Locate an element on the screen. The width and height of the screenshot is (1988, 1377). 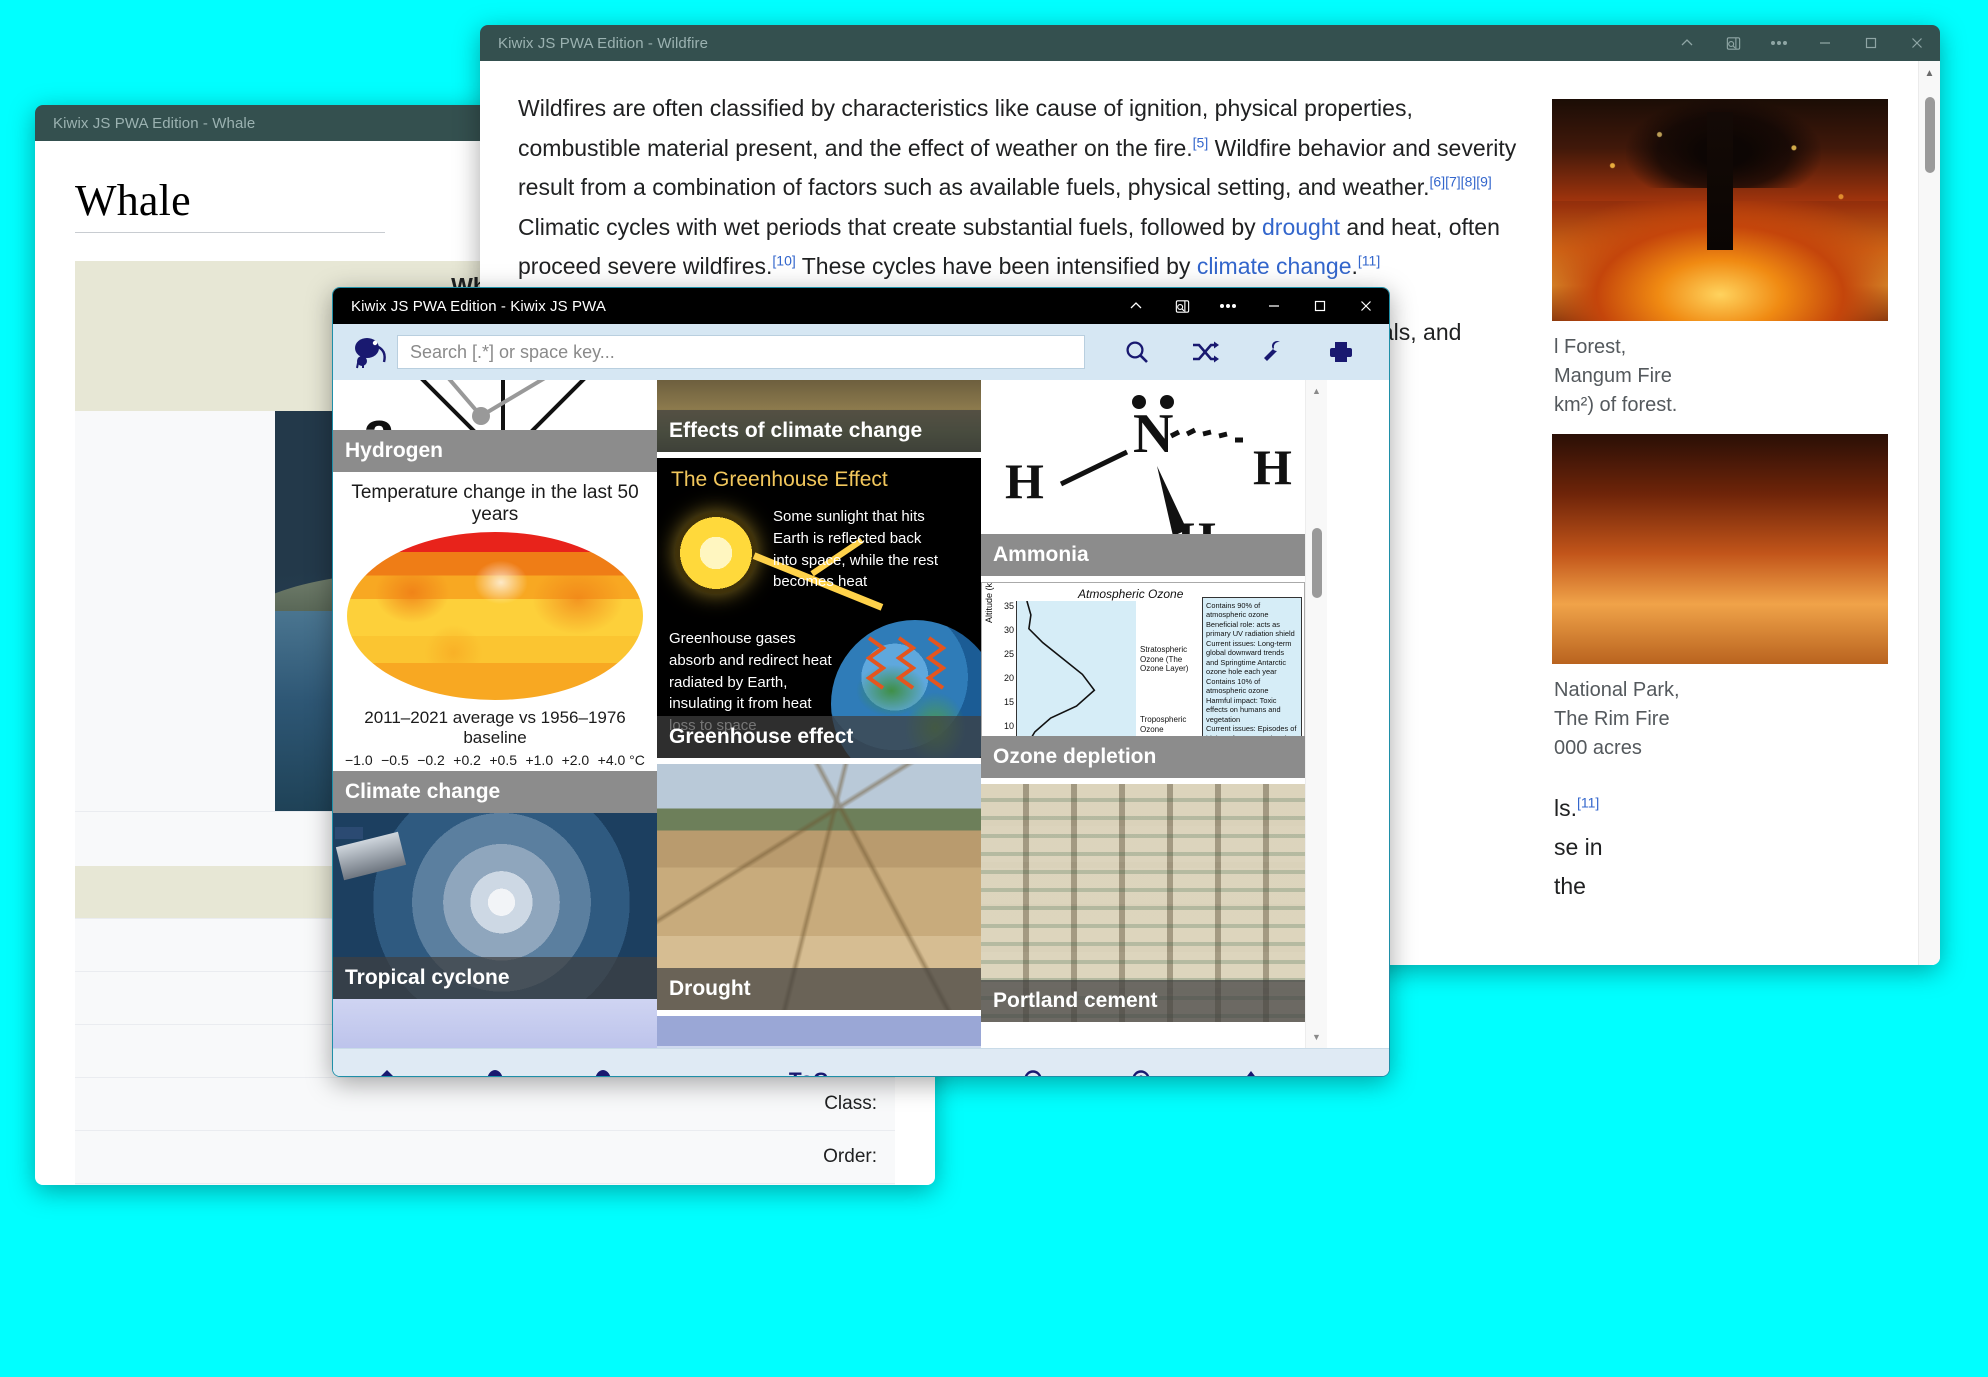
wildfire-titlebar: Kiwix JS PWA Edition - Wildfire is located at coordinates (1210, 43).